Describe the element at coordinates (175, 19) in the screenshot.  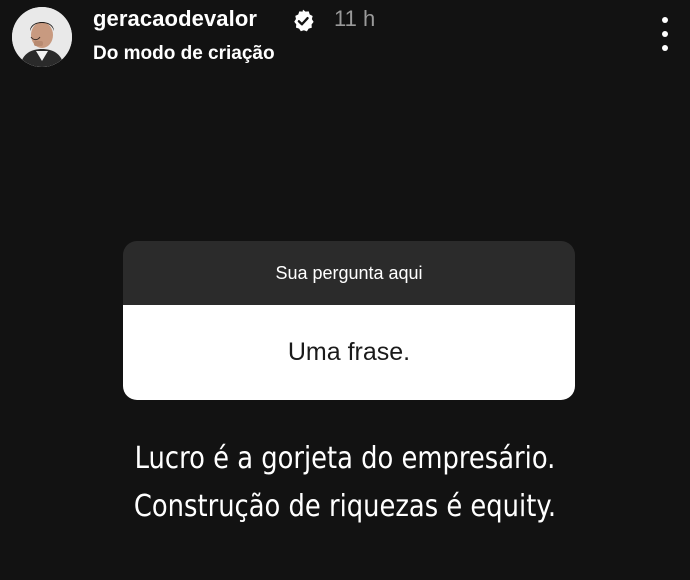
I see `username: geracaodevalor` at that location.